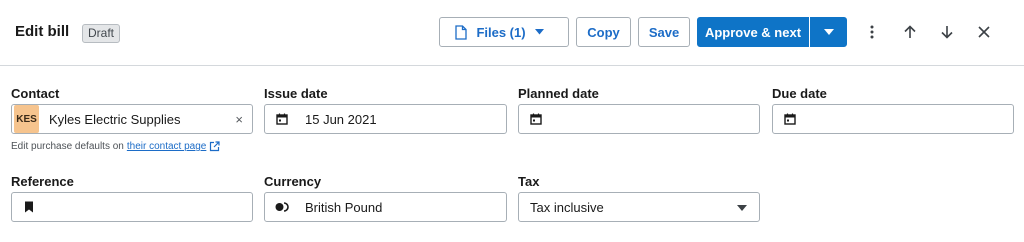 The height and width of the screenshot is (242, 1024). I want to click on external-link-icon, so click(215, 146).